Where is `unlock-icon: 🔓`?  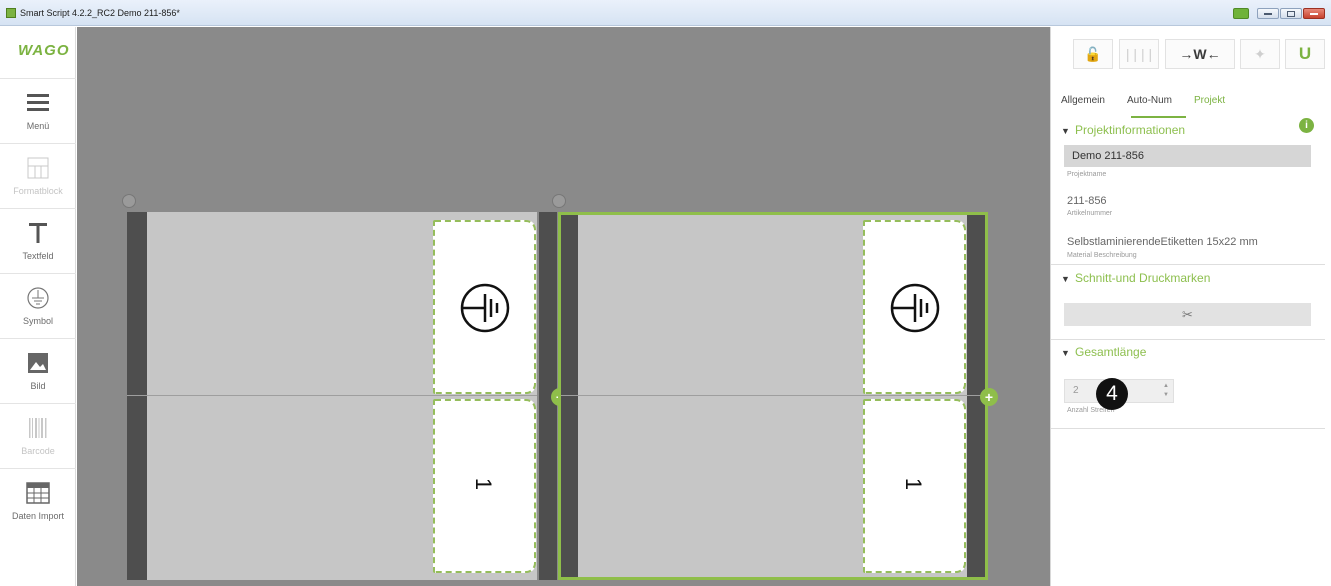
unlock-icon: 🔓 is located at coordinates (1093, 54).